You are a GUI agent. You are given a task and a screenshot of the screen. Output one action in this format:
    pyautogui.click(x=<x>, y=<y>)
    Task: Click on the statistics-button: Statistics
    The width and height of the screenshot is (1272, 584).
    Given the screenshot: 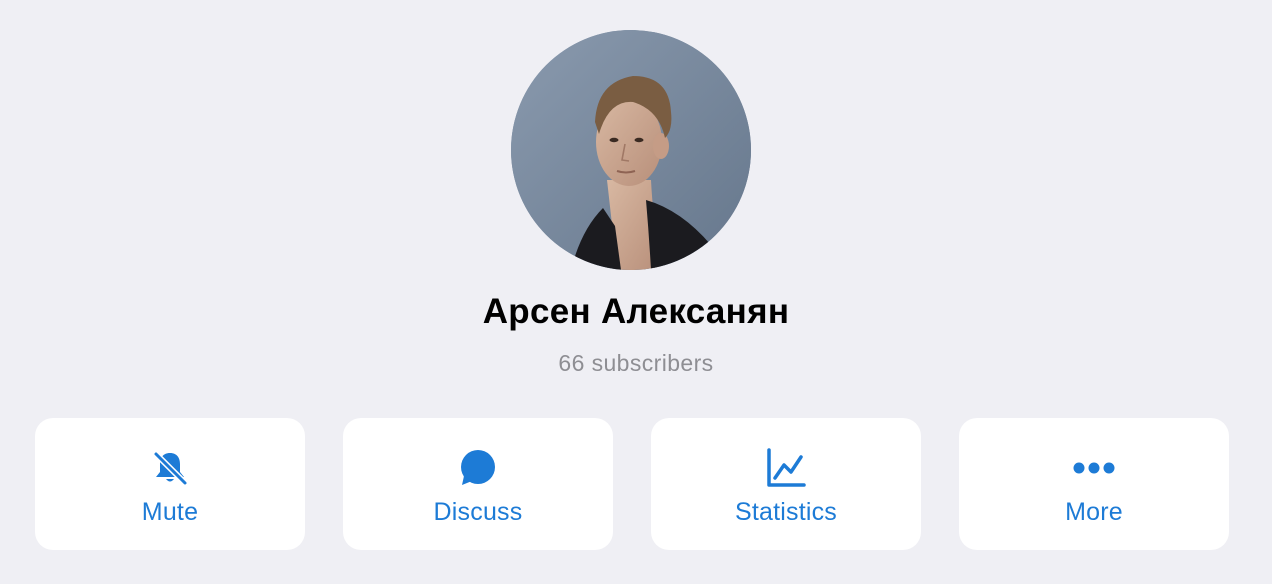 What is the action you would take?
    pyautogui.click(x=786, y=484)
    